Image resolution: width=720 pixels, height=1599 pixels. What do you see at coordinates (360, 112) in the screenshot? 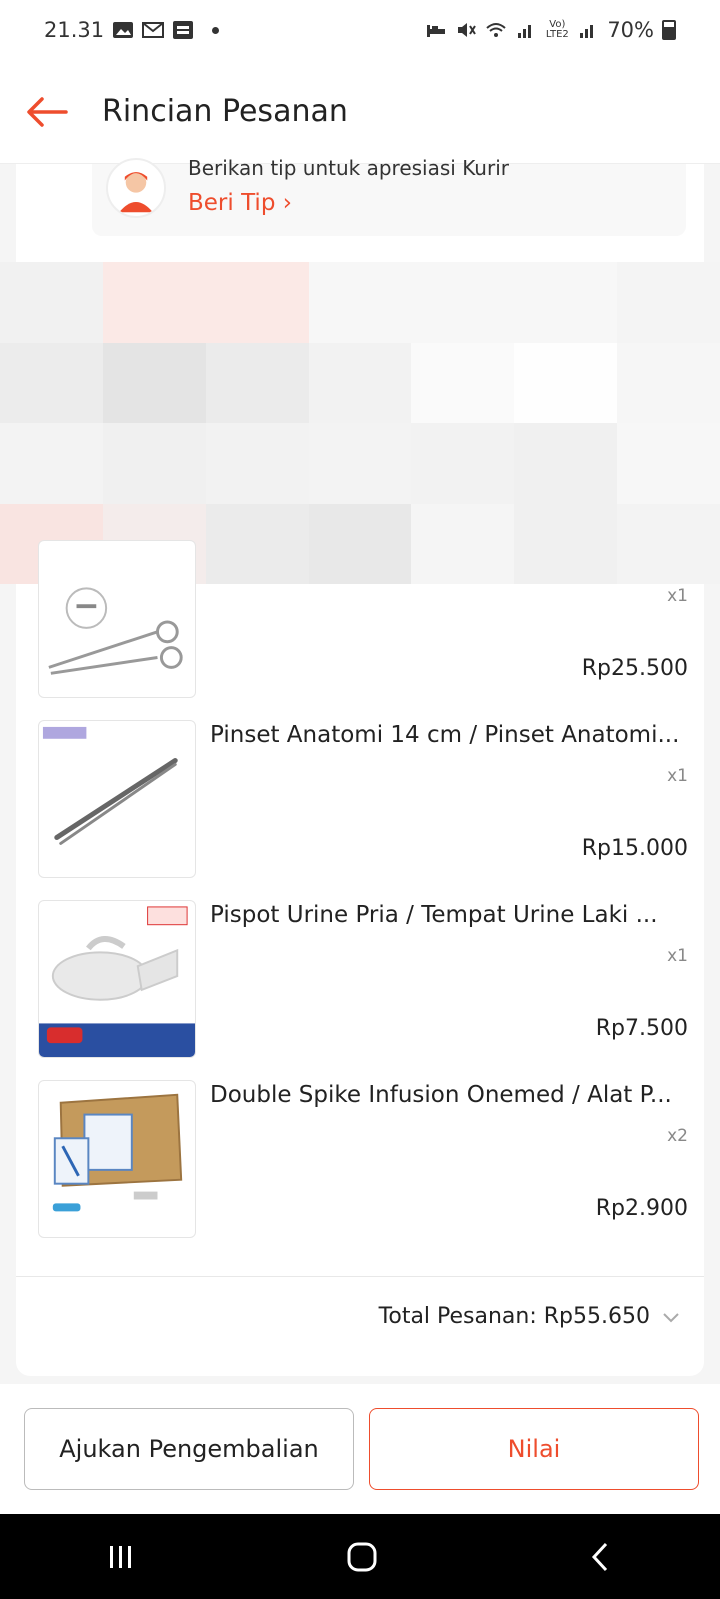
I see `app-bar: Rincian Pesanan` at bounding box center [360, 112].